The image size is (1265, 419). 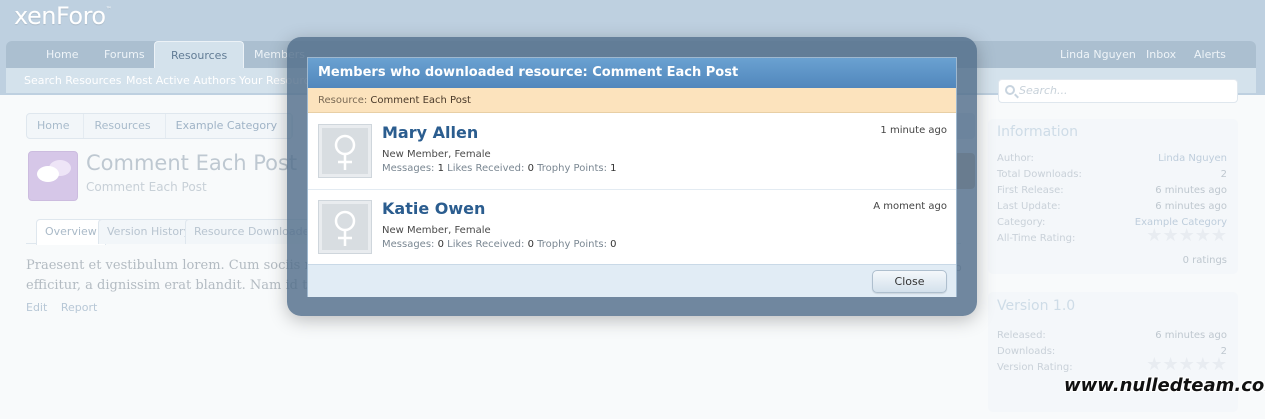 I want to click on ratings-count: 0 ratings, so click(x=1204, y=260).